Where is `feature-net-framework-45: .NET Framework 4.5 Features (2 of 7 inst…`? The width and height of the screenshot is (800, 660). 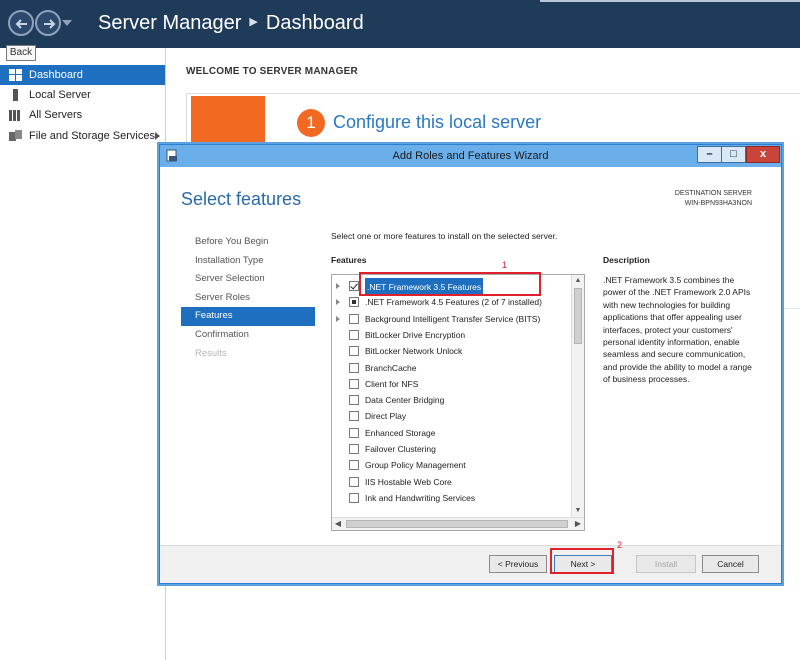
feature-net-framework-45: .NET Framework 4.5 Features (2 of 7 inst… is located at coordinates (452, 302).